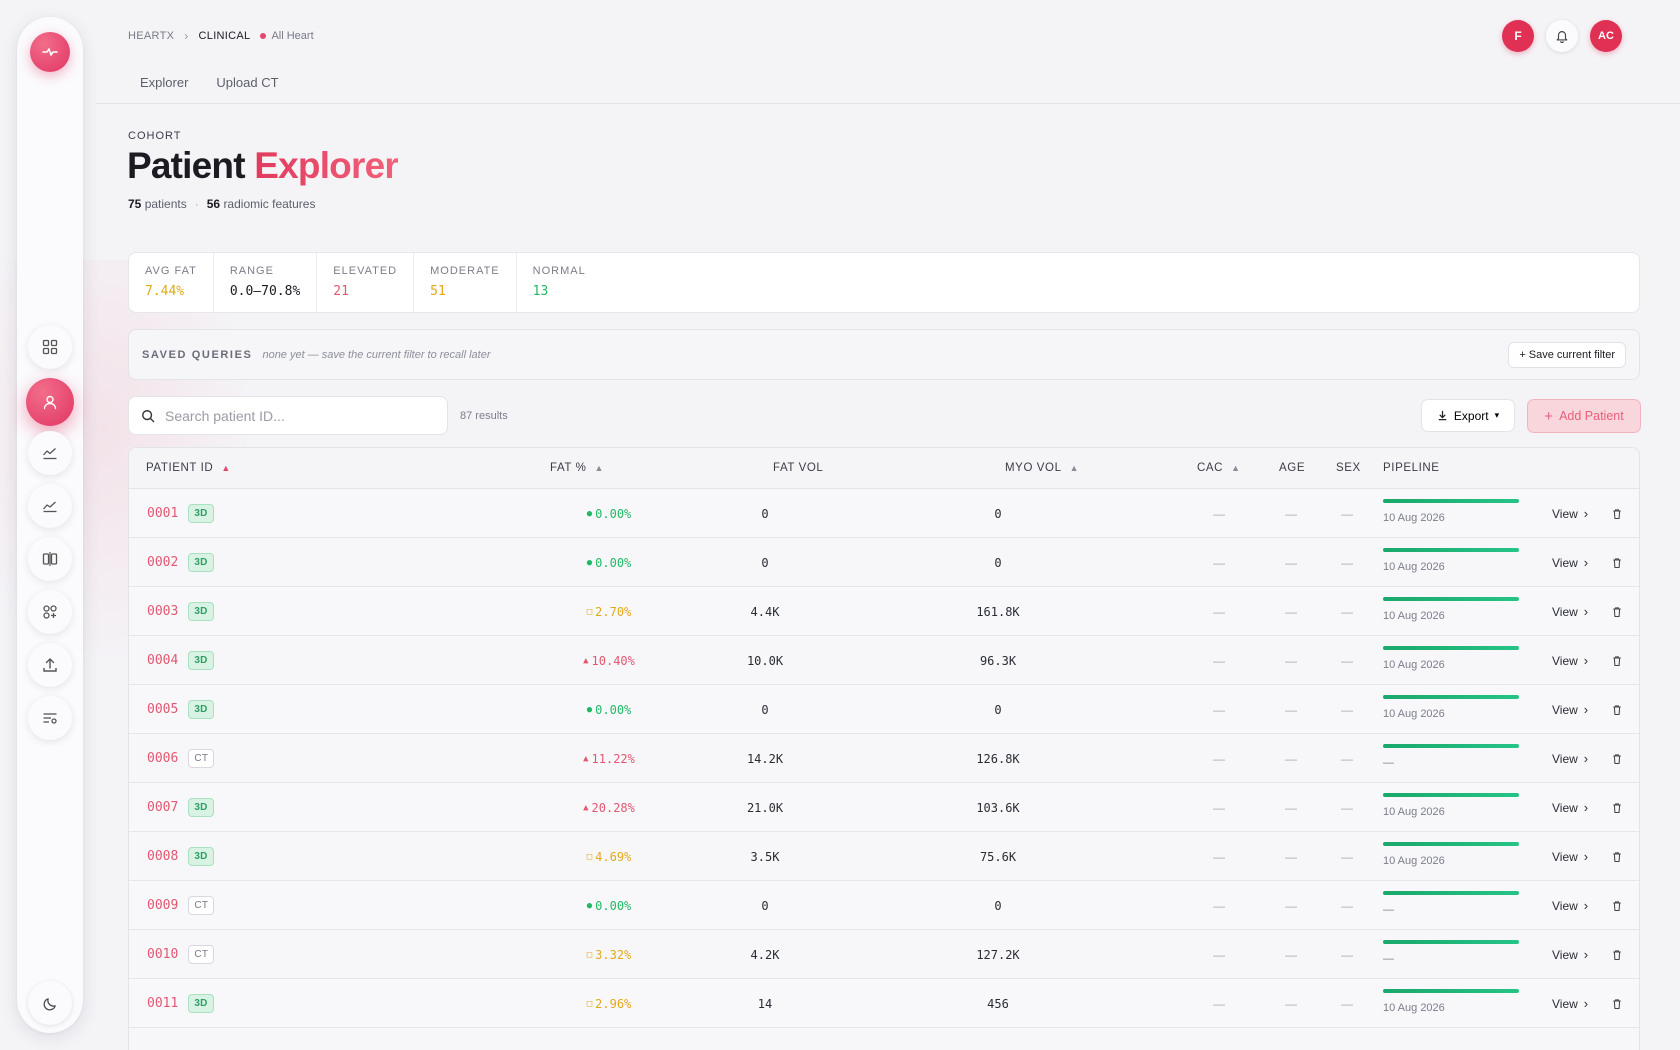 The width and height of the screenshot is (1680, 1050). What do you see at coordinates (162, 856) in the screenshot?
I see `patient-id: 0008` at bounding box center [162, 856].